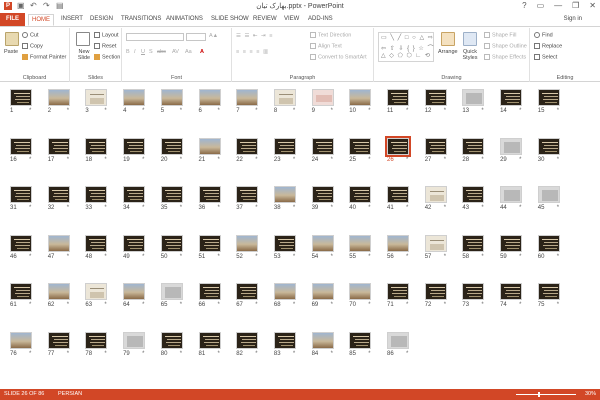 This screenshot has width=600, height=400. I want to click on arrange-icon, so click(448, 39).